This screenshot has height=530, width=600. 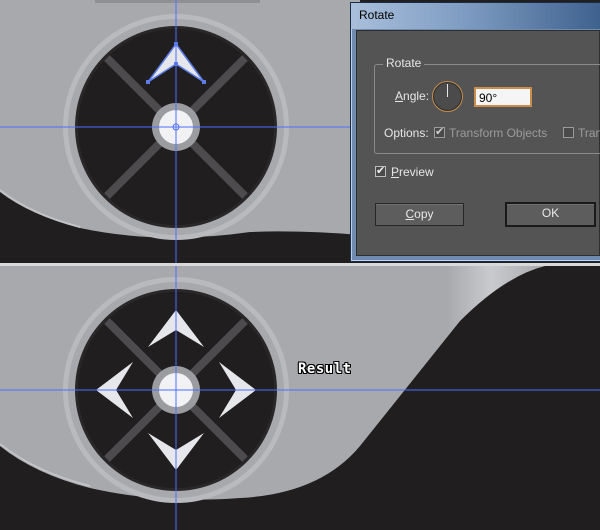 I want to click on angle-dial, so click(x=447, y=96).